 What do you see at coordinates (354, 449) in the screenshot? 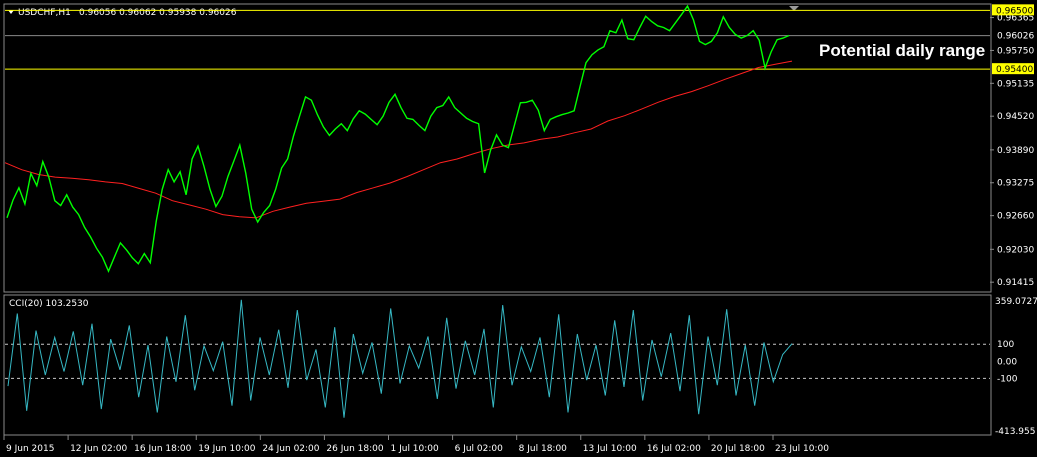
I see `time-tick-label: 26 Jun 18:00` at bounding box center [354, 449].